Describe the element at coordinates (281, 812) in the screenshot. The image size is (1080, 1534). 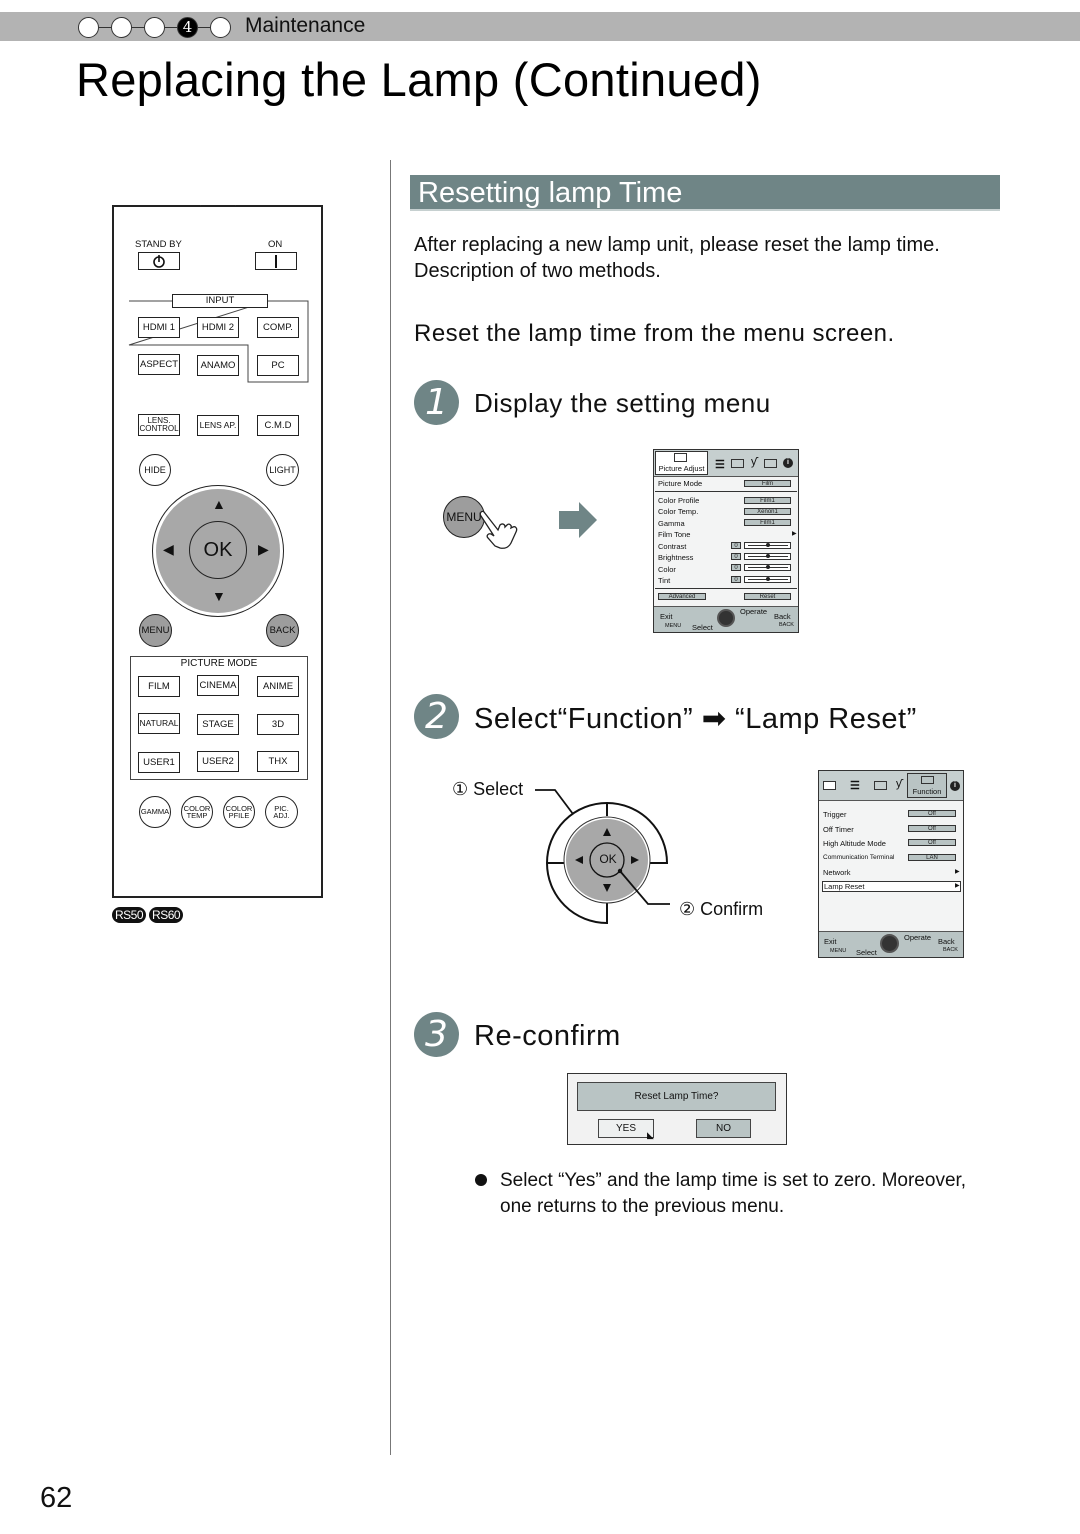
I see `pic-adj-button: PIC. ADJ.` at that location.